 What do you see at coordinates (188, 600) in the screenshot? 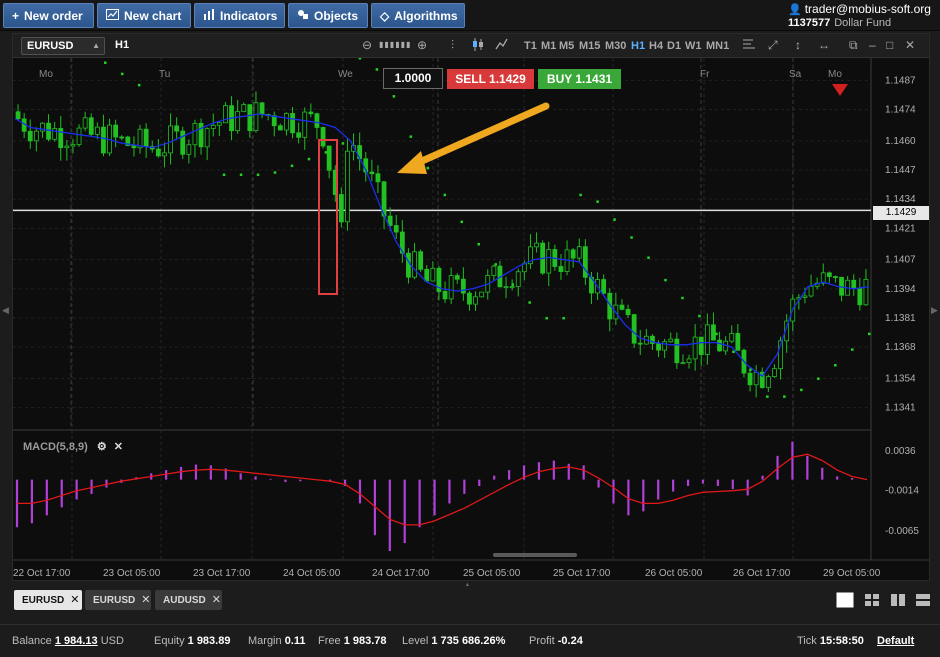
I see `tab-audusd: AUDUSD ✕` at bounding box center [188, 600].